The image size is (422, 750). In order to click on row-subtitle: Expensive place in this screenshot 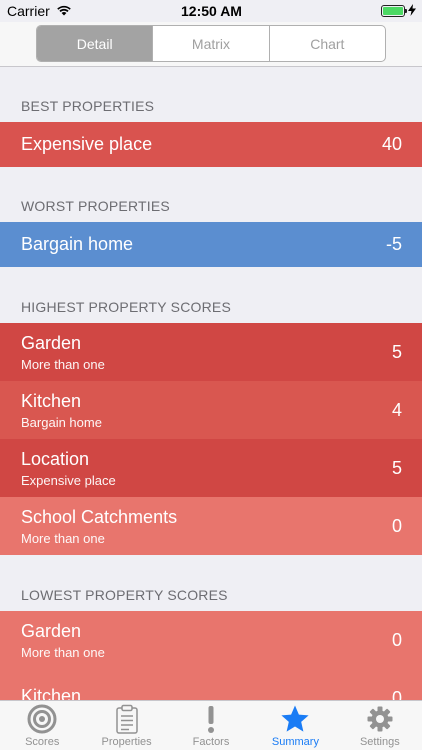, I will do `click(68, 480)`.